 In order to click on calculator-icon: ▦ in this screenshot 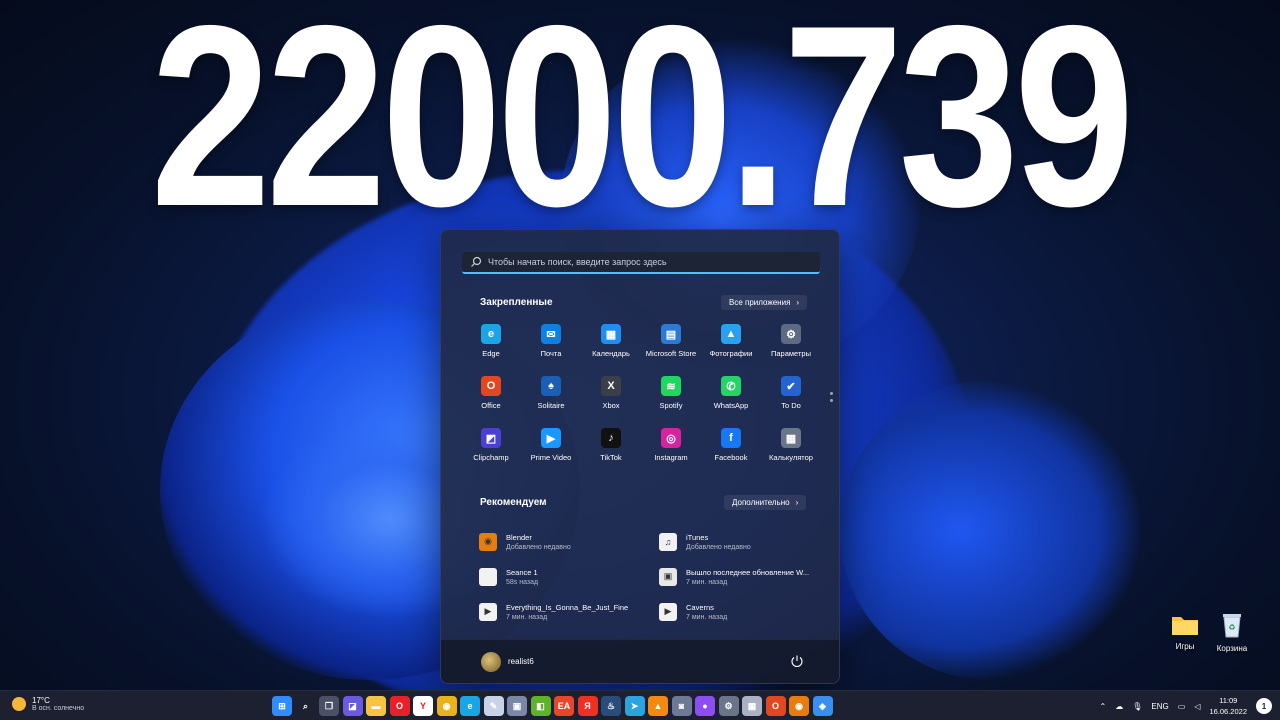, I will do `click(752, 706)`.